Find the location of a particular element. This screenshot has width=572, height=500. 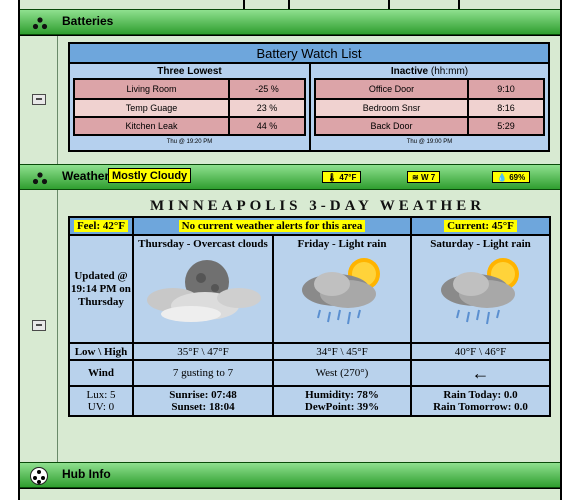

day-label: Thursday - Overcast clouds is located at coordinates (203, 244).